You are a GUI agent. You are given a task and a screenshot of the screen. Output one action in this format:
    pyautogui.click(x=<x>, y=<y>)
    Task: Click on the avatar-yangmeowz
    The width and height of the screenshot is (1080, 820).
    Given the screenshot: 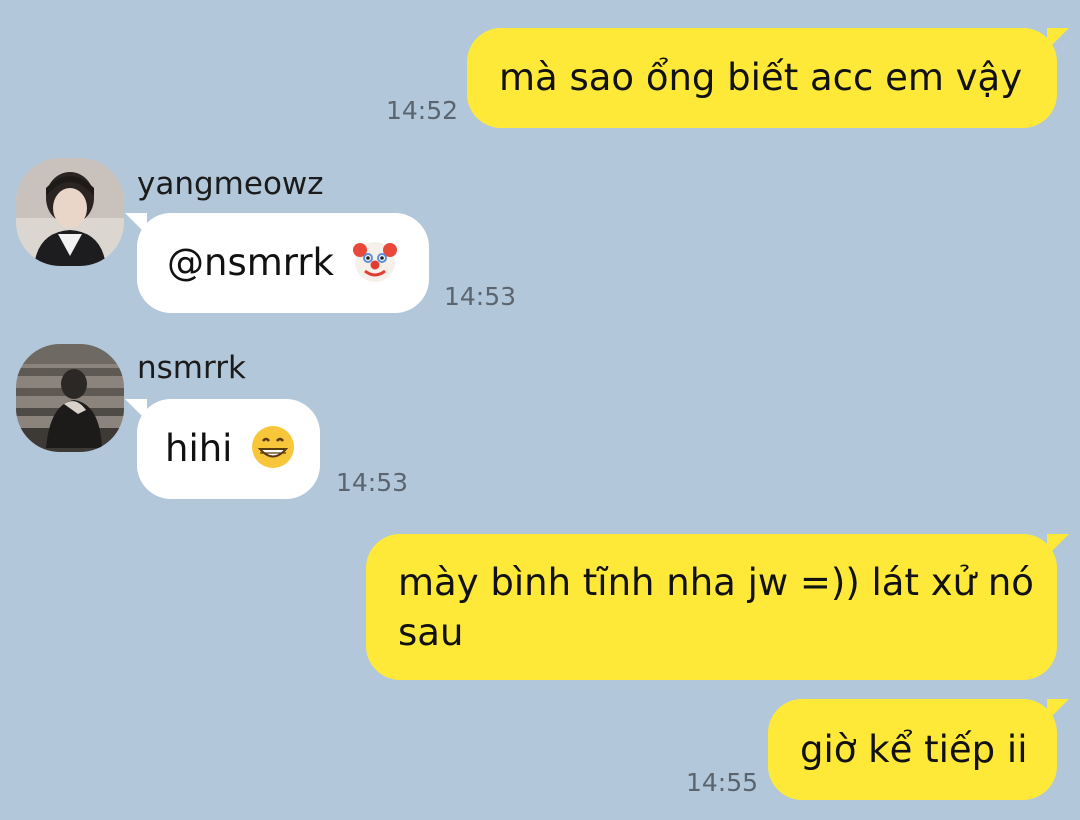 What is the action you would take?
    pyautogui.click(x=70, y=212)
    